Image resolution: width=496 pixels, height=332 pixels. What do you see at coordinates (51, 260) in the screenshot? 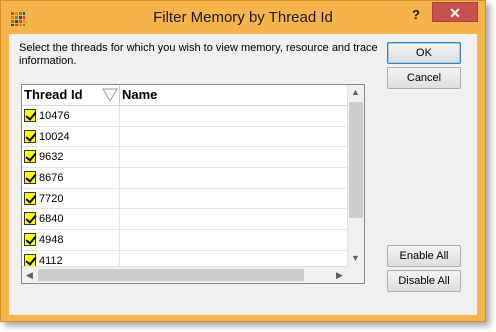
I see `thread-id-cell: 4112` at bounding box center [51, 260].